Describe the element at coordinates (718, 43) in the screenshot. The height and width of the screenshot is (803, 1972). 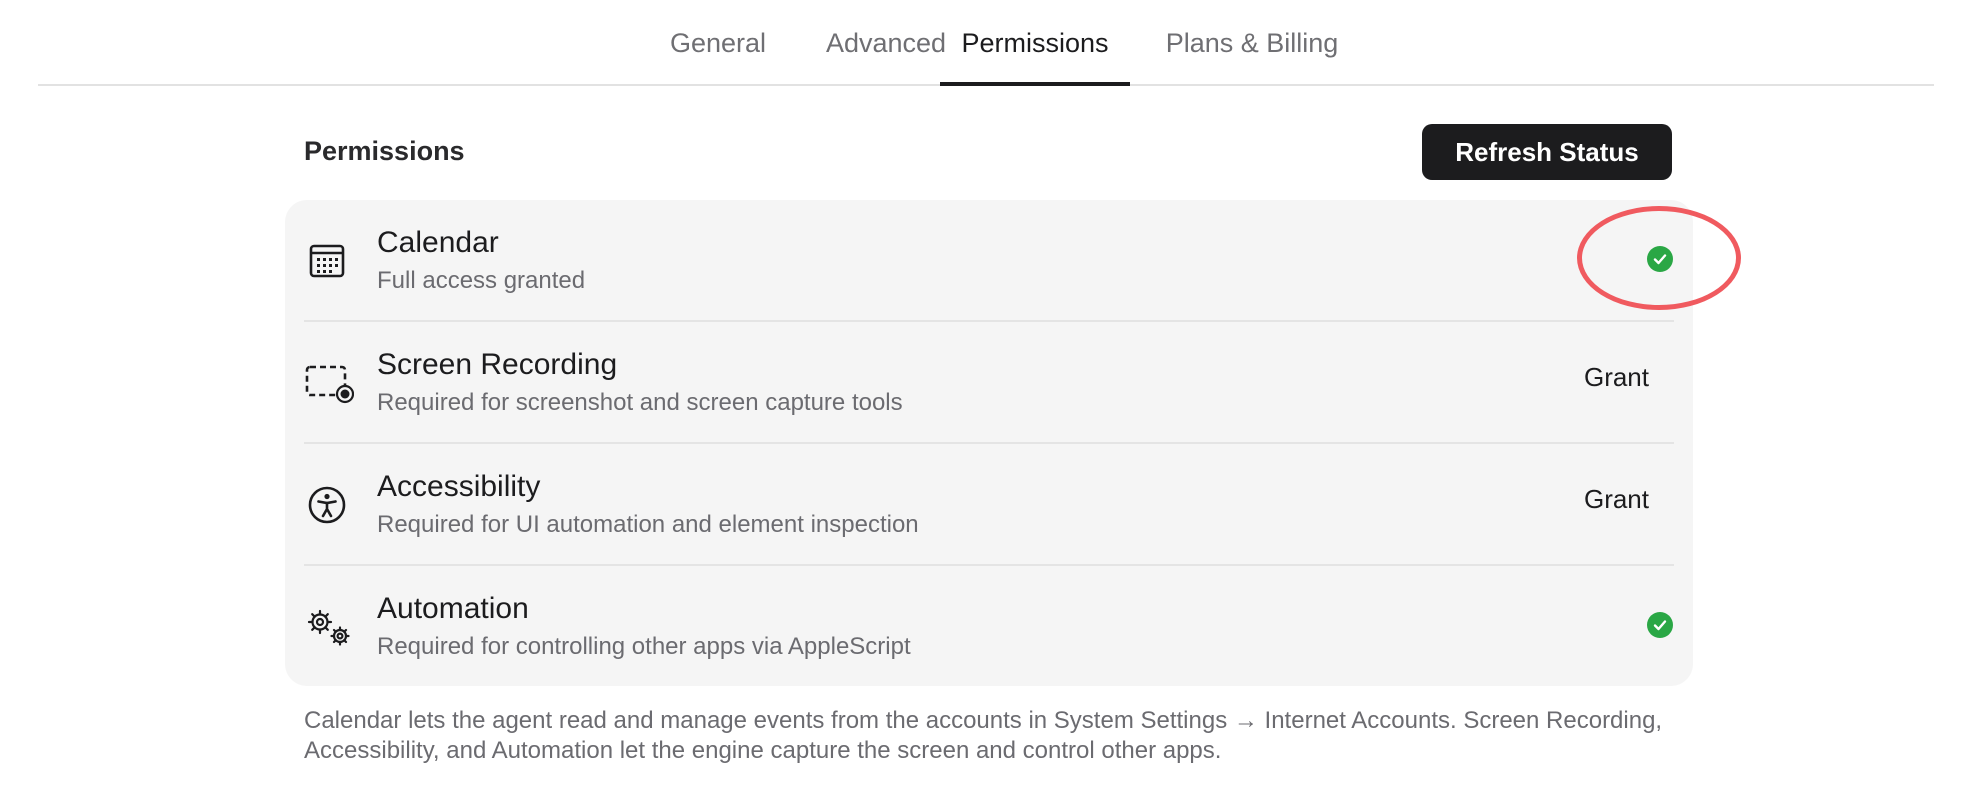
I see `tab-general-label: General` at that location.